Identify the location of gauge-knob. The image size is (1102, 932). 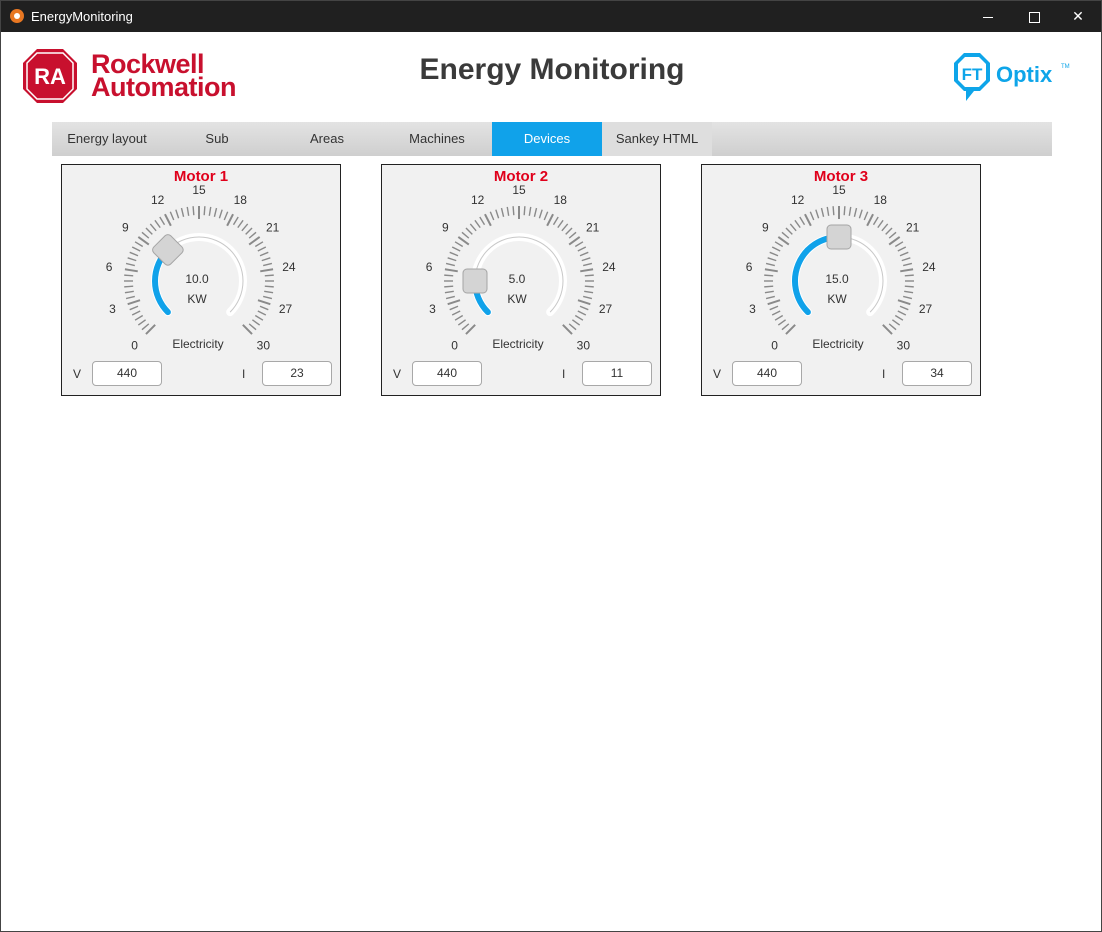
(839, 237).